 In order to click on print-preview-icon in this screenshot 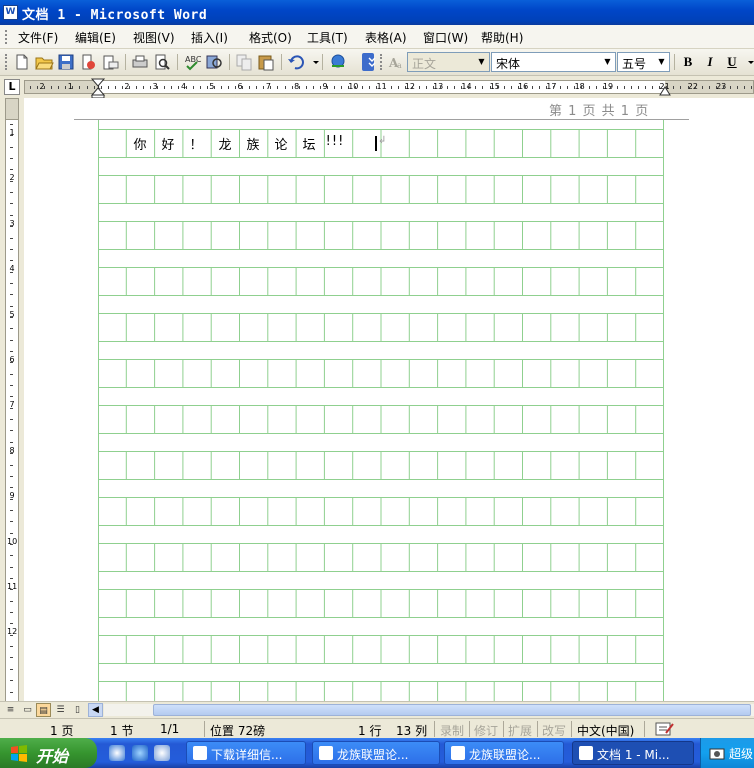, I will do `click(162, 62)`.